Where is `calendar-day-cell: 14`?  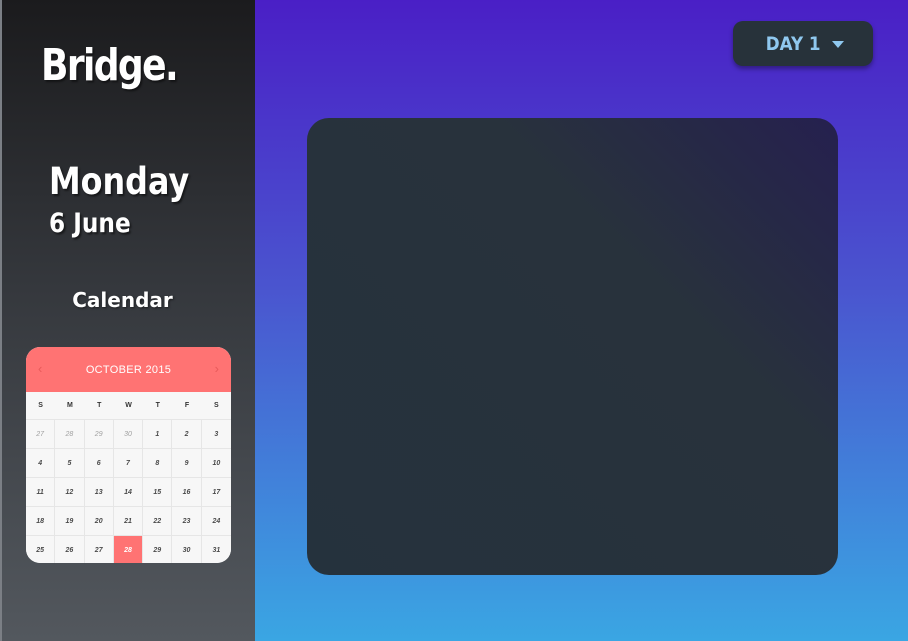 calendar-day-cell: 14 is located at coordinates (128, 492).